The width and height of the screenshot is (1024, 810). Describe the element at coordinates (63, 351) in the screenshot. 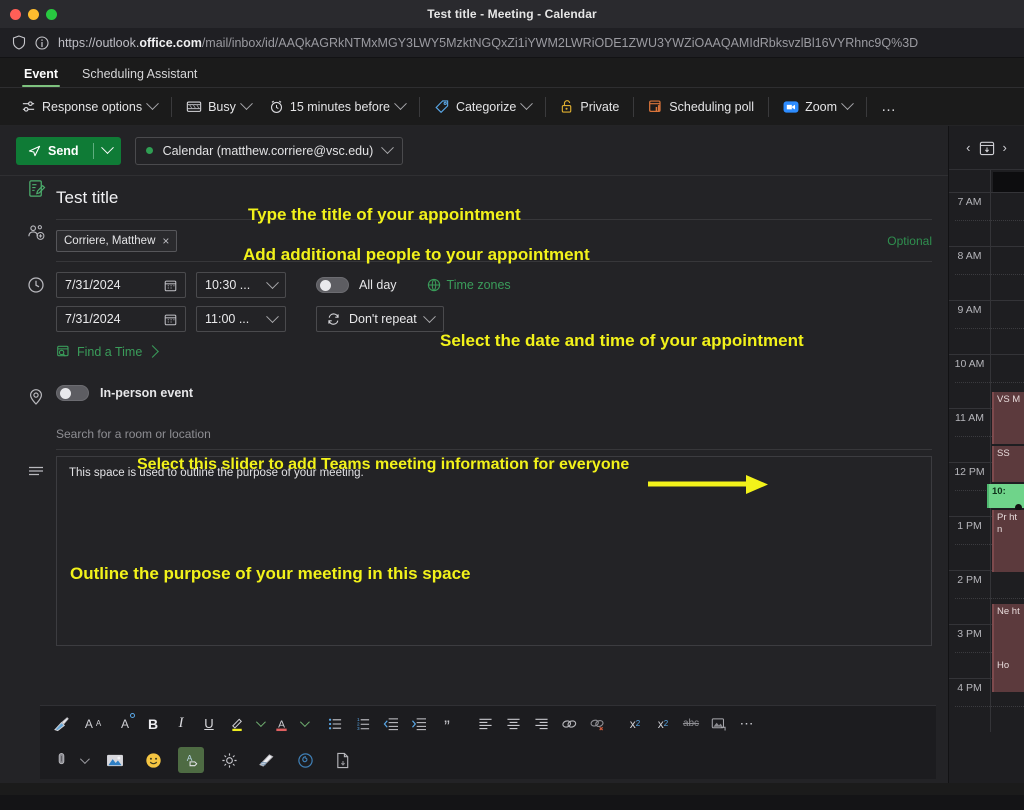

I see `find-a-time-icon` at that location.